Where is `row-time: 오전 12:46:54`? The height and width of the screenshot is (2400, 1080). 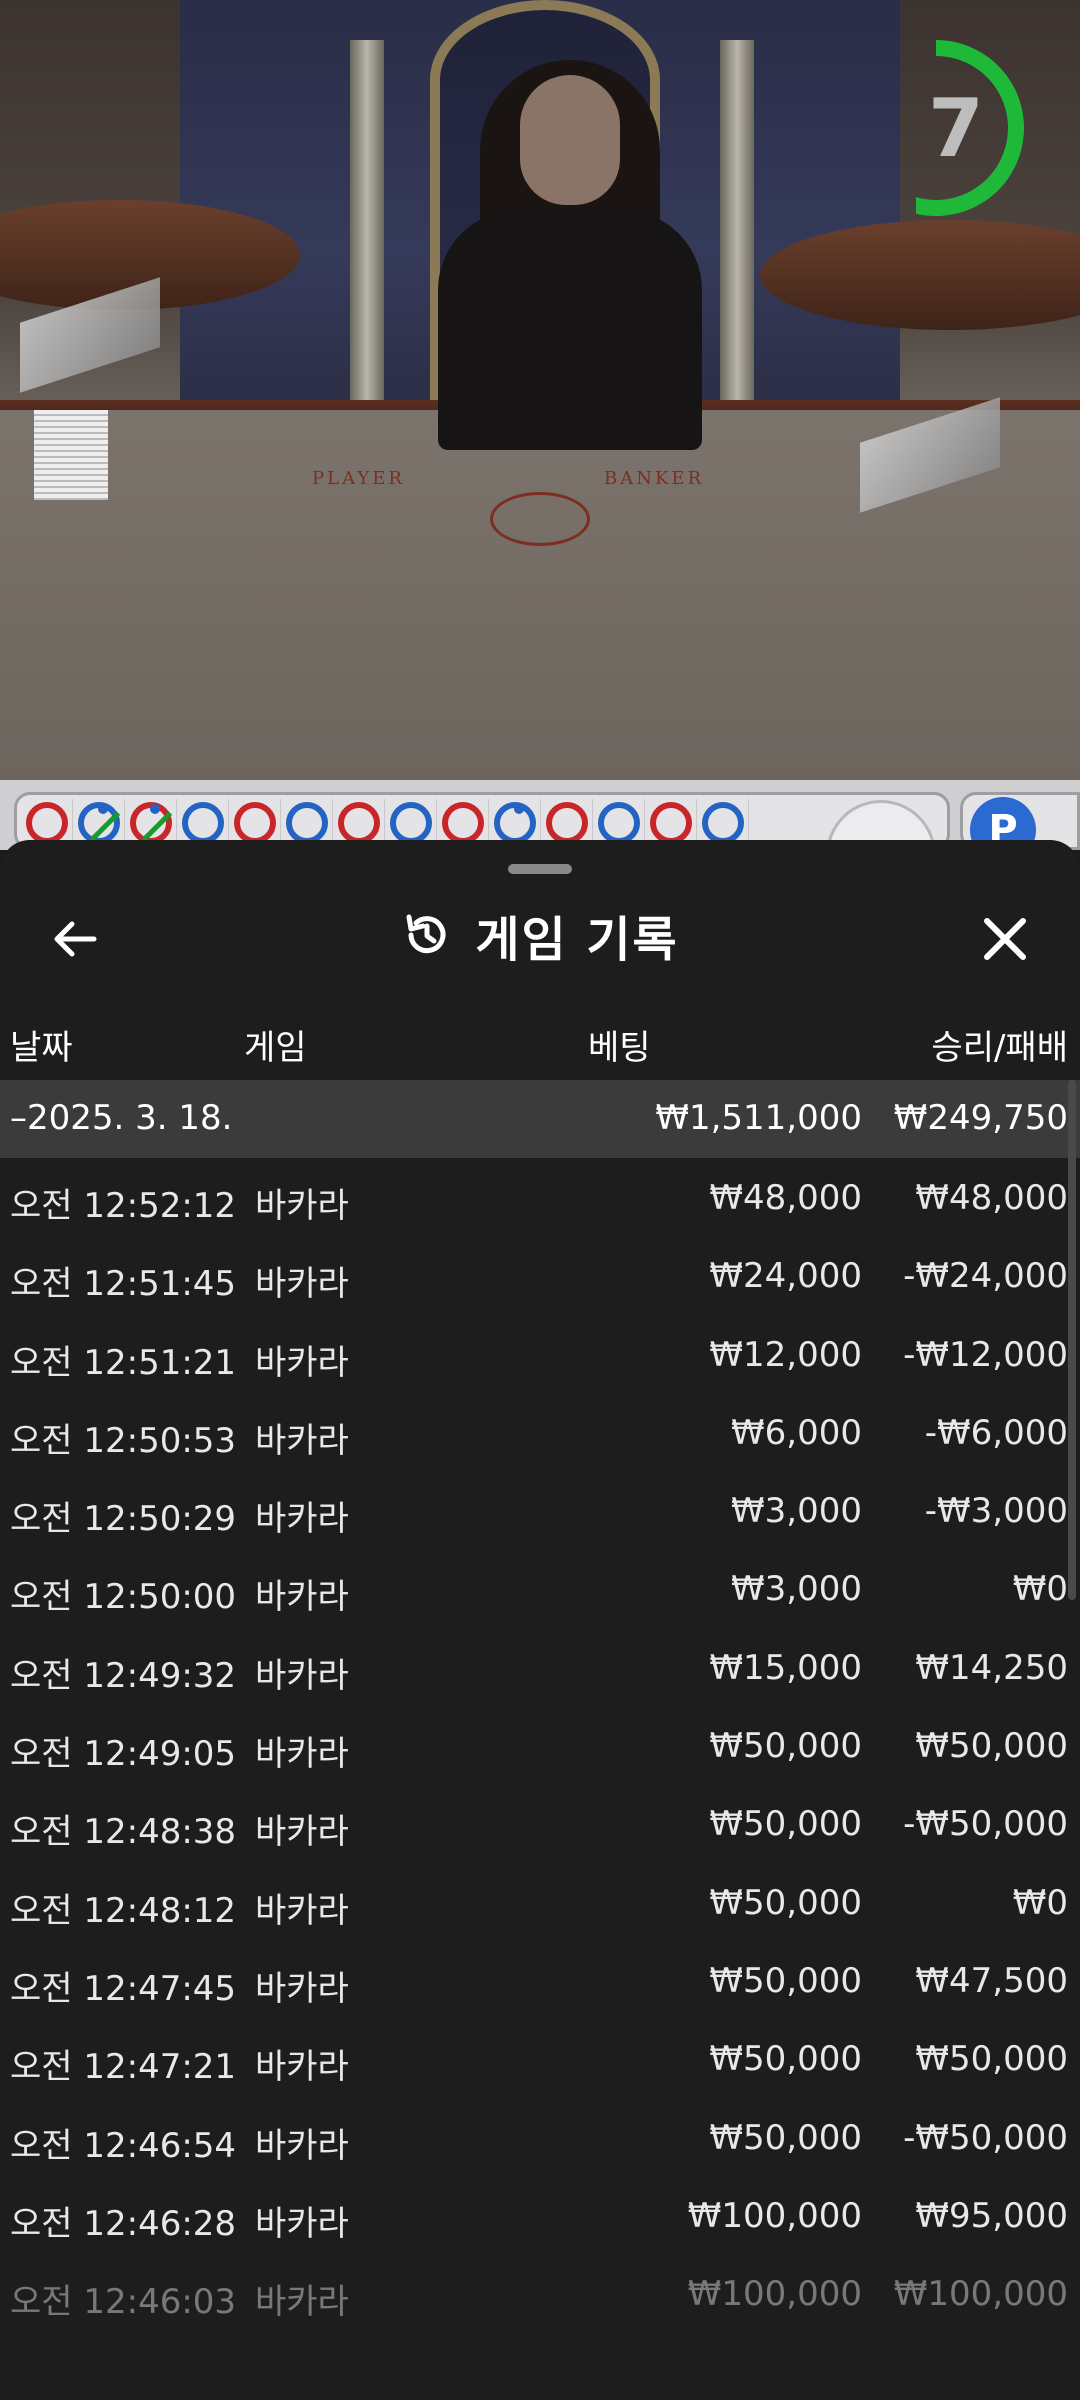
row-time: 오전 12:46:54 is located at coordinates (123, 2145).